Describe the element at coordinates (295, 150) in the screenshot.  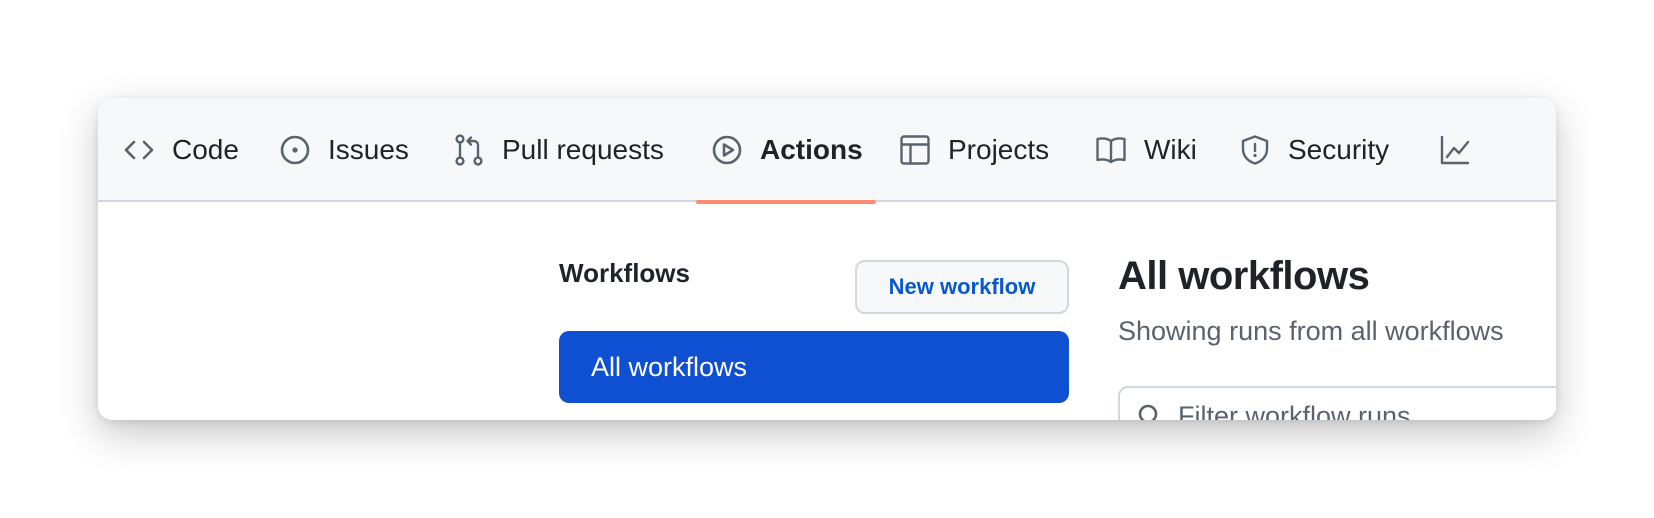
I see `issue-opened-icon` at that location.